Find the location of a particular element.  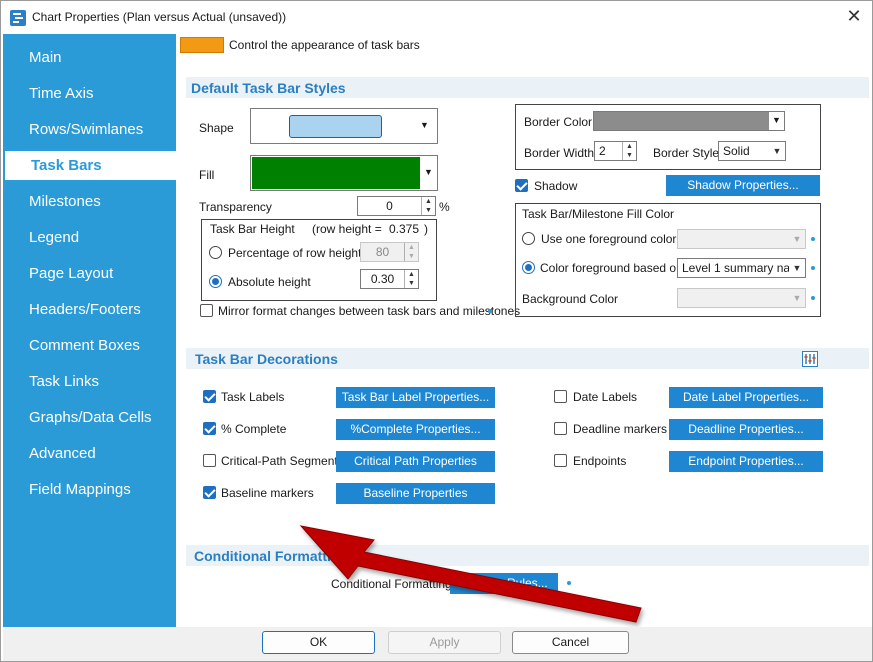

critical-path-label: Critical-Path Segments is located at coordinates (282, 461).